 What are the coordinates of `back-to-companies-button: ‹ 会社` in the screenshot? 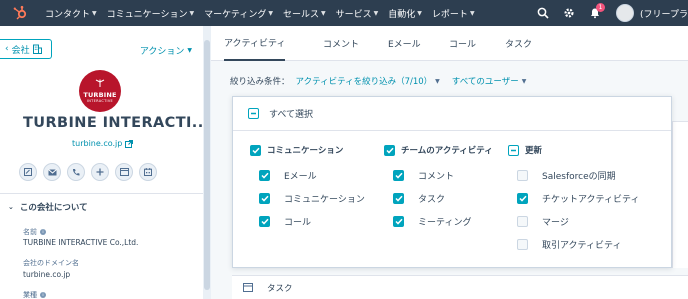 It's located at (26, 49).